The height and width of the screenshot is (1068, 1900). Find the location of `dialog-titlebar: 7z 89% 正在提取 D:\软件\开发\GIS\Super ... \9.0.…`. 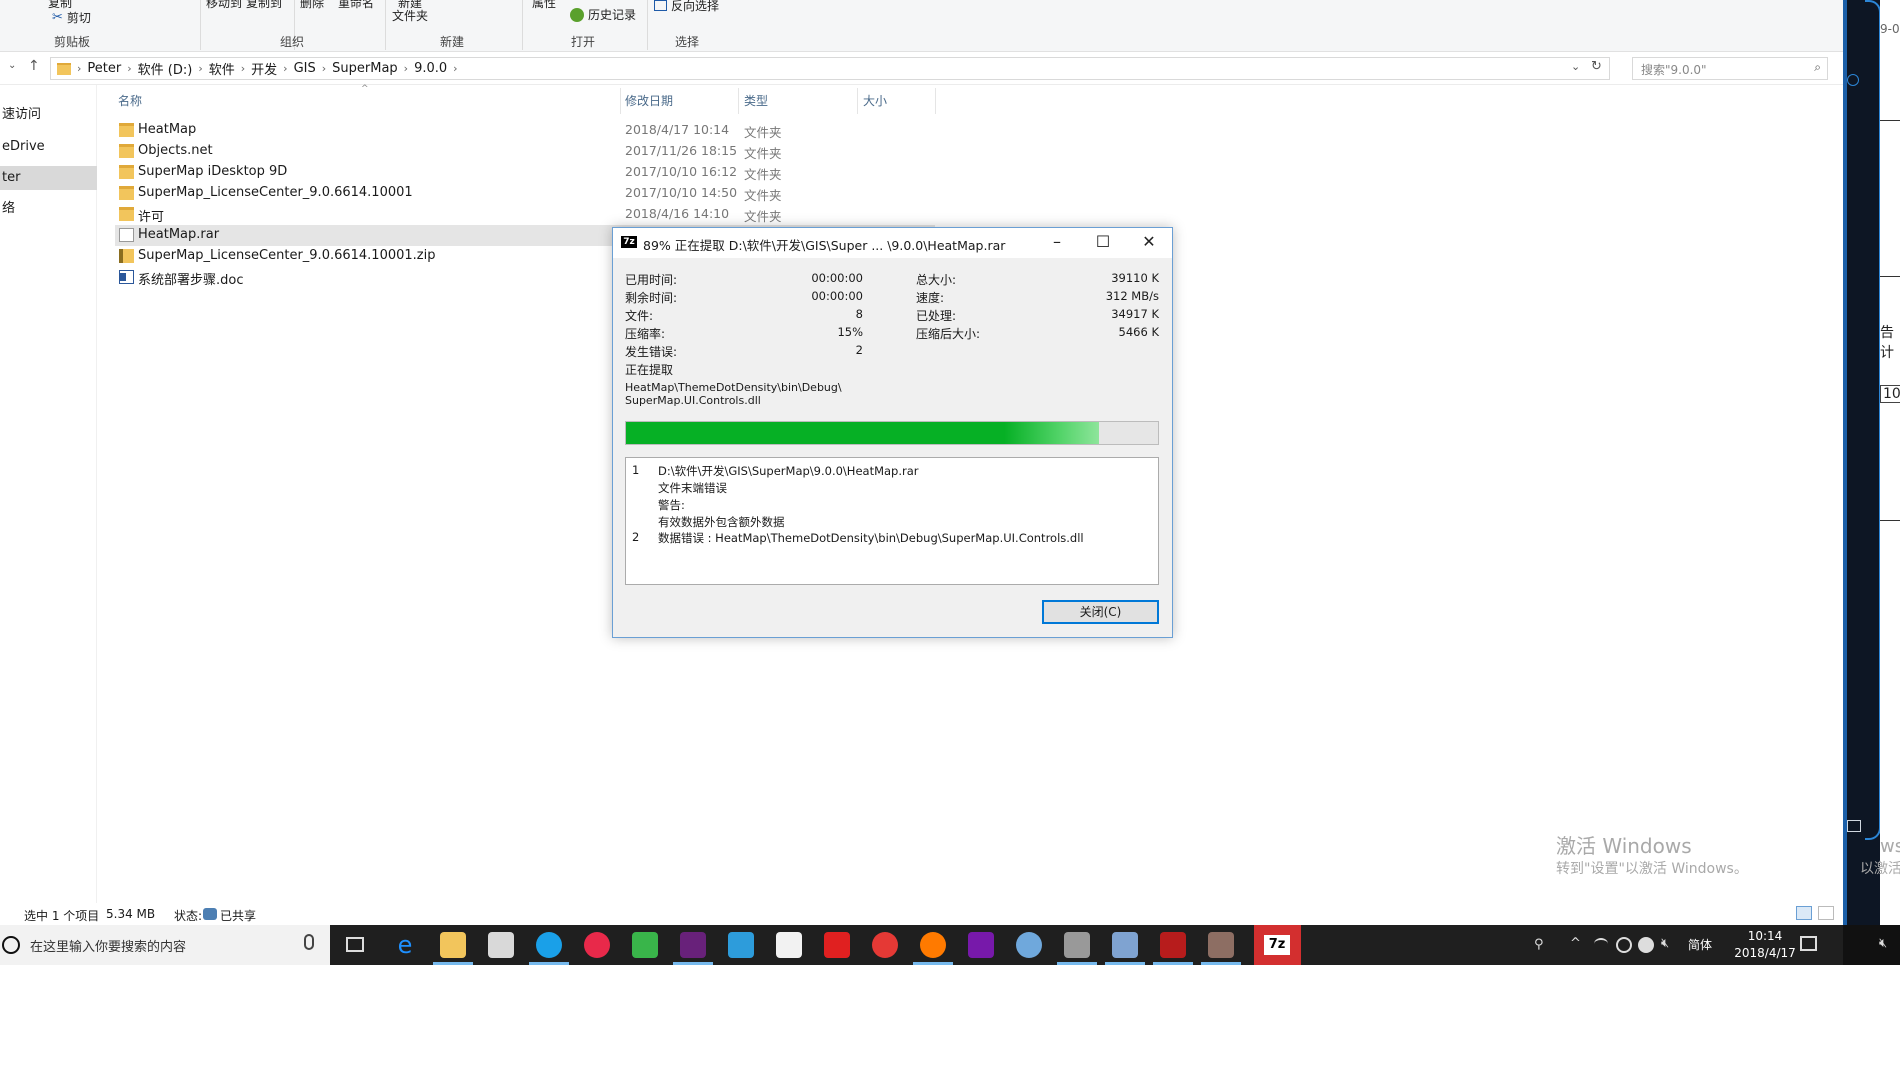

dialog-titlebar: 7z 89% 正在提取 D:\软件\开发\GIS\Super ... \9.0.… is located at coordinates (892, 243).